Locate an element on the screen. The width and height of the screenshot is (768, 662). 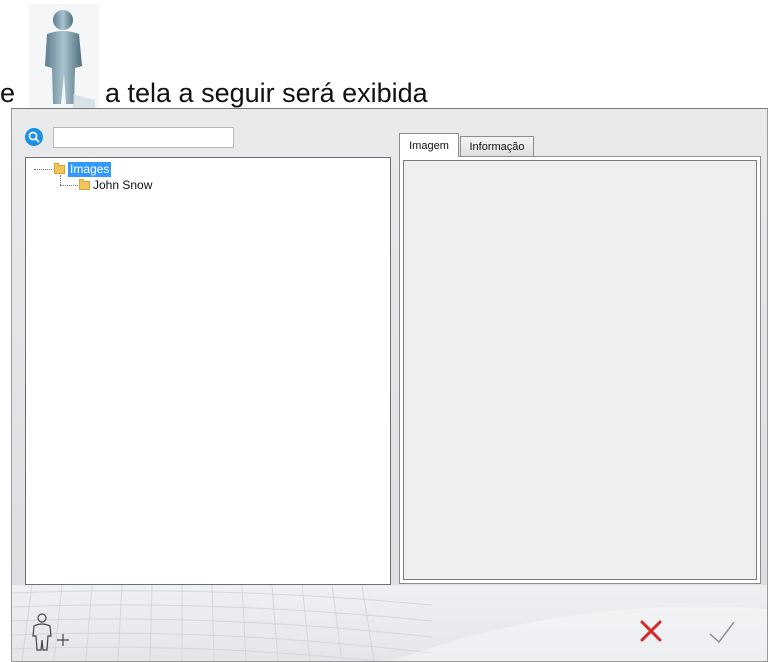
tree-item-label: John Snow is located at coordinates (123, 185).